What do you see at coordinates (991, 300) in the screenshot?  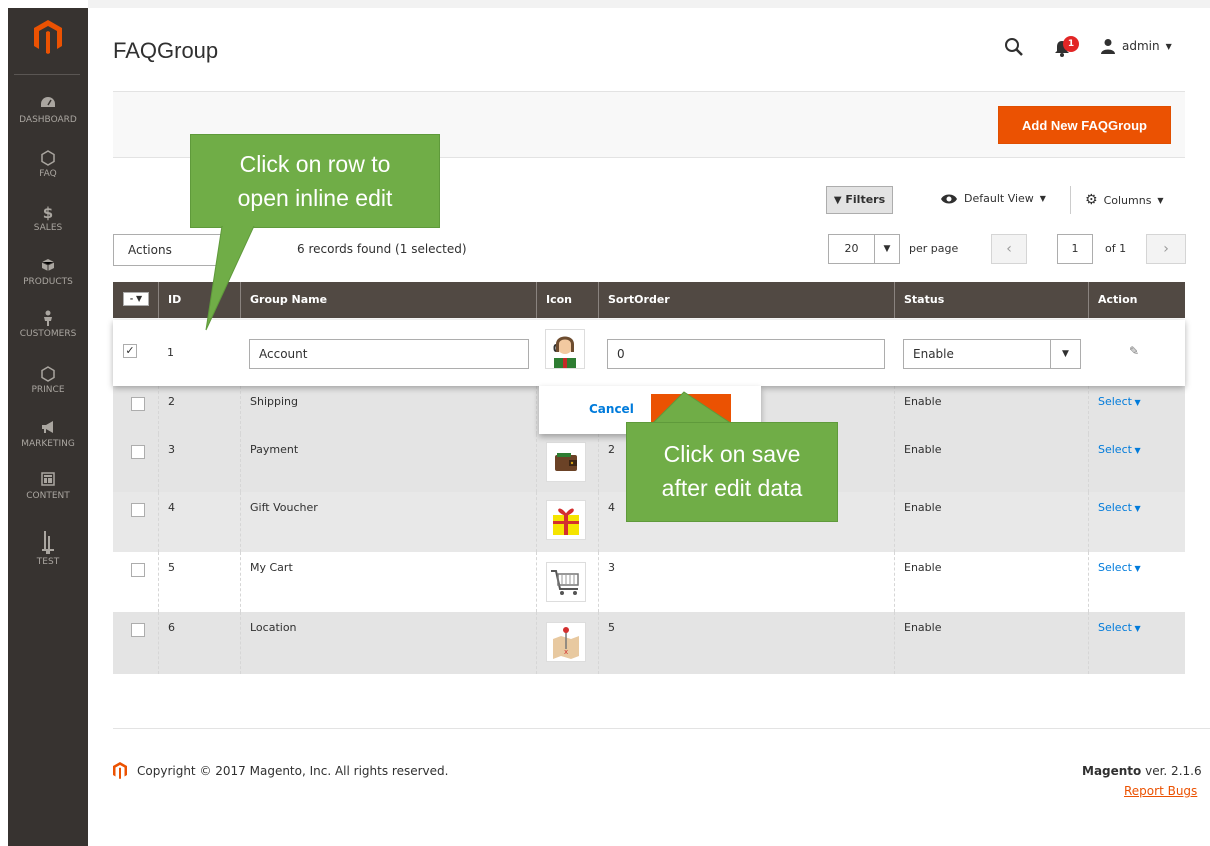 I see `column-header-status: Status` at bounding box center [991, 300].